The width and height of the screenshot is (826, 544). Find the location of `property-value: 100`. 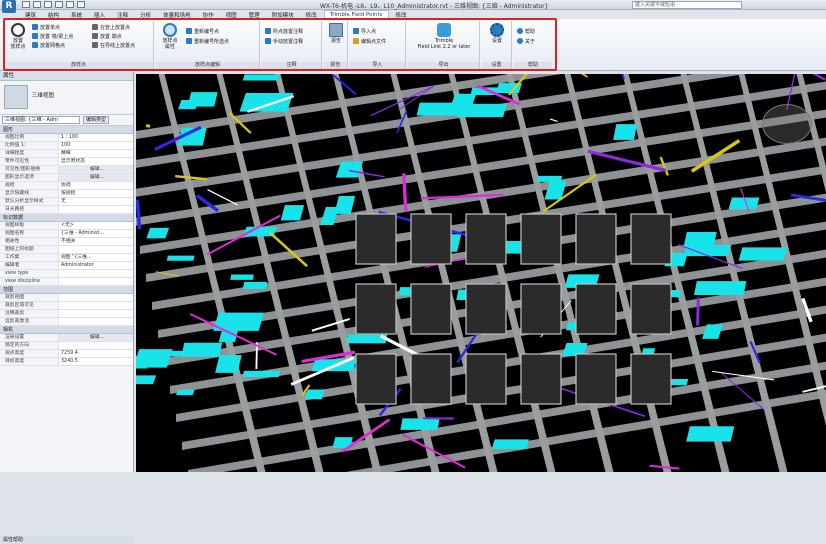

property-value: 100 is located at coordinates (95, 145).